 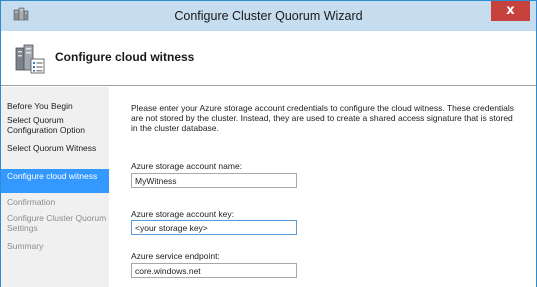 I want to click on page-title: Configure cloud witness, so click(x=125, y=57).